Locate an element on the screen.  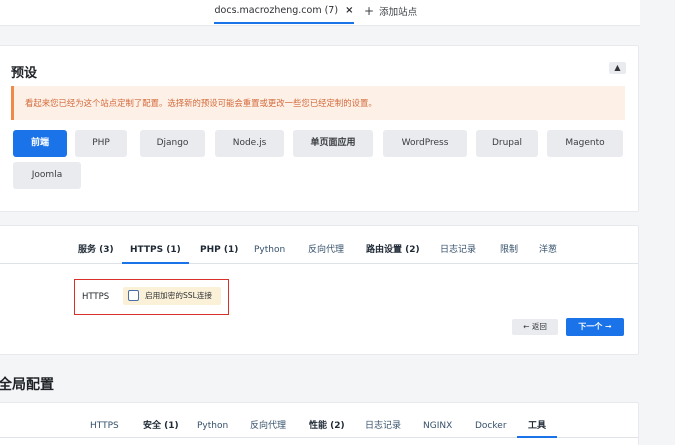
site-tab-label: docs.macrozheng.com (7) is located at coordinates (276, 10).